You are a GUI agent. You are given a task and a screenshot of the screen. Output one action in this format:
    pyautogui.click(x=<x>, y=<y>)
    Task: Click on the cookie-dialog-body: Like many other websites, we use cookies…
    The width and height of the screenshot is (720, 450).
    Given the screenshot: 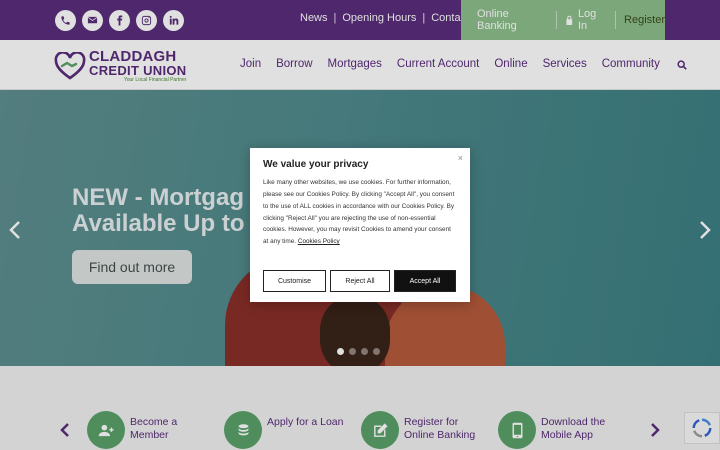 What is the action you would take?
    pyautogui.click(x=359, y=212)
    